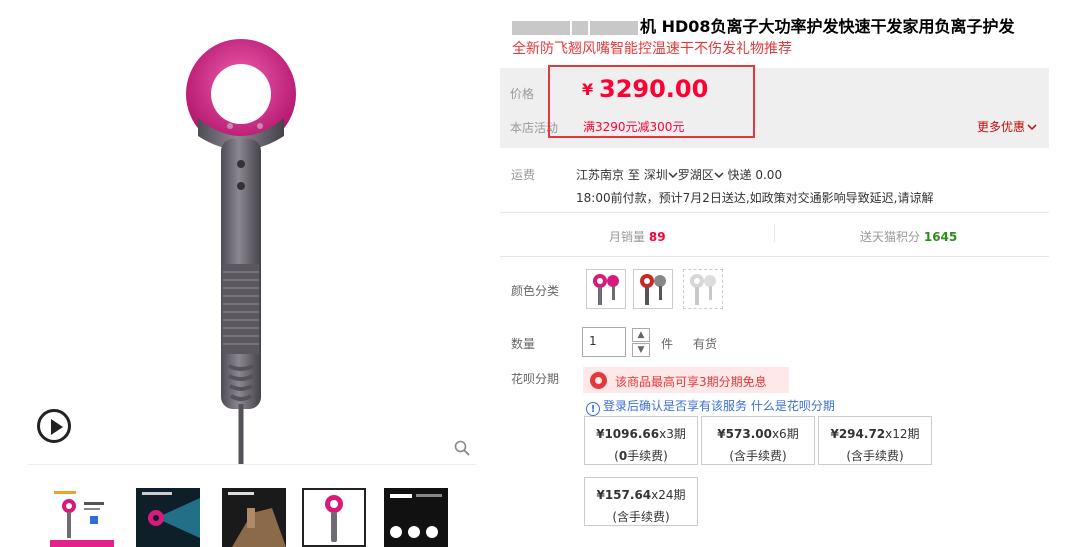 The image size is (1080, 547). I want to click on plan-amount: ¥157.64x24期, so click(641, 494).